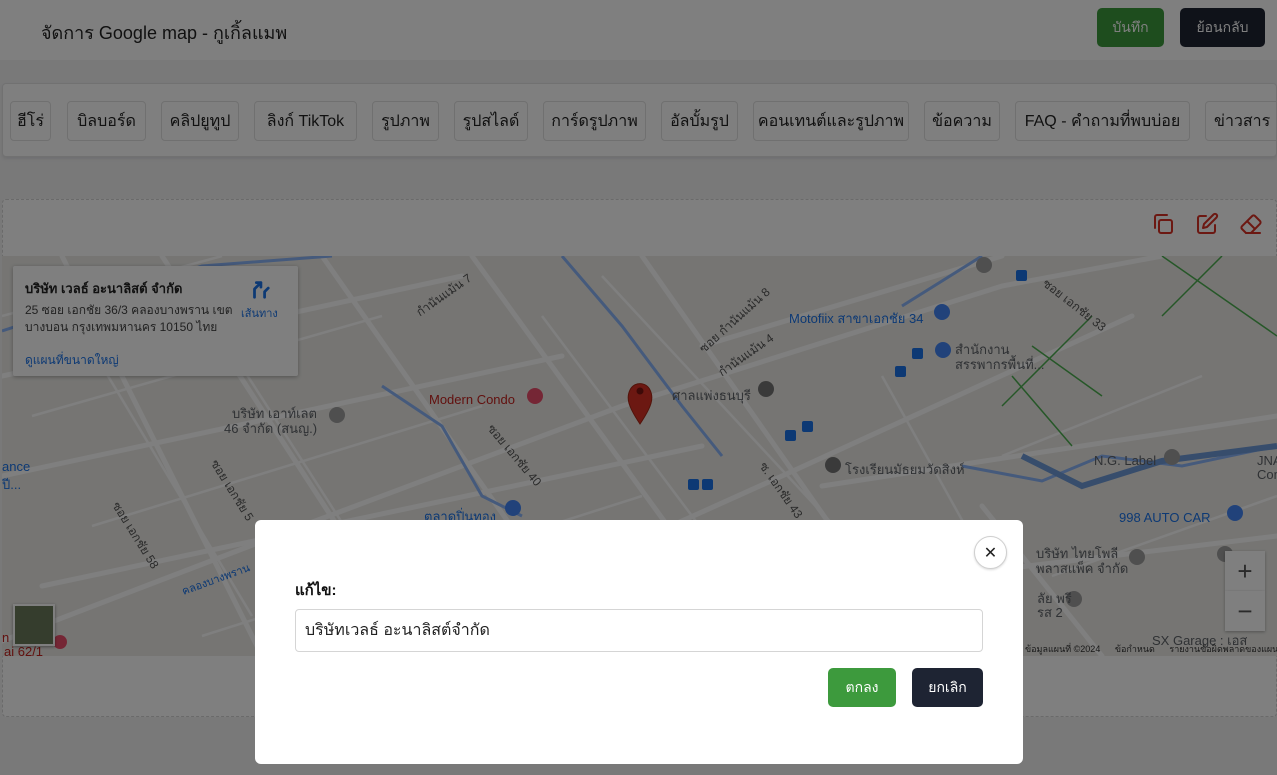  I want to click on edit-label: แก้ไข:, so click(316, 590).